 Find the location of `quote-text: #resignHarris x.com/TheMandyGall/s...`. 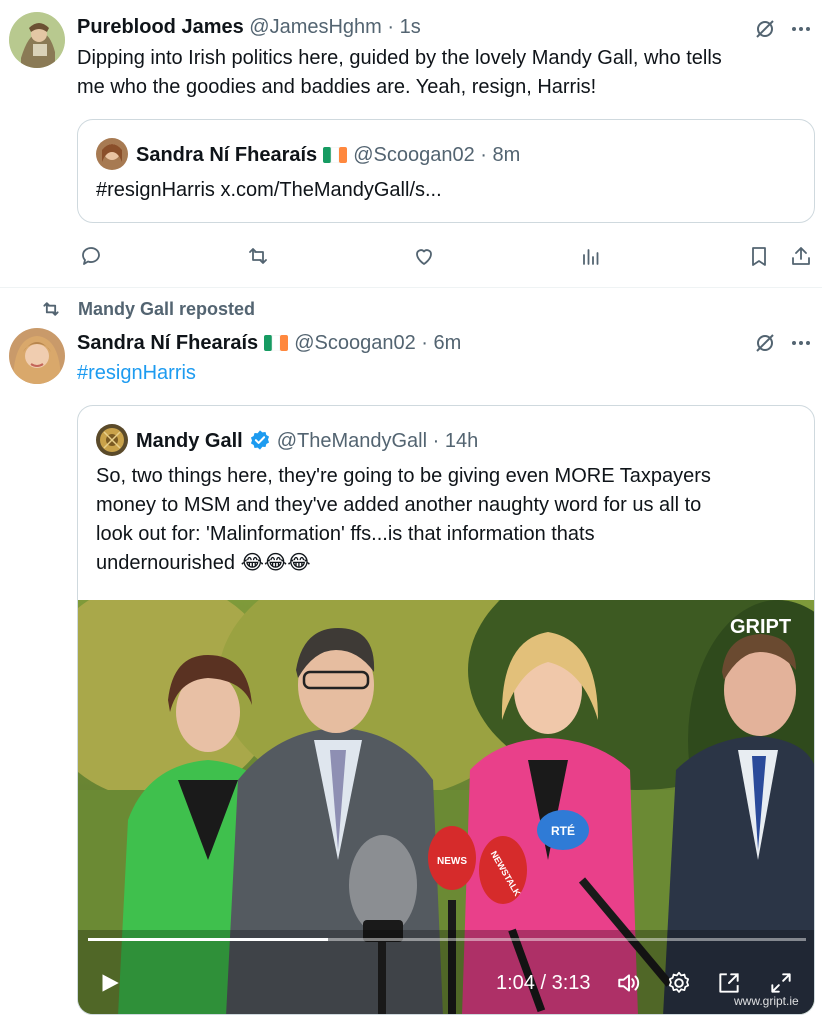

quote-text: #resignHarris x.com/TheMandyGall/s... is located at coordinates (269, 190).